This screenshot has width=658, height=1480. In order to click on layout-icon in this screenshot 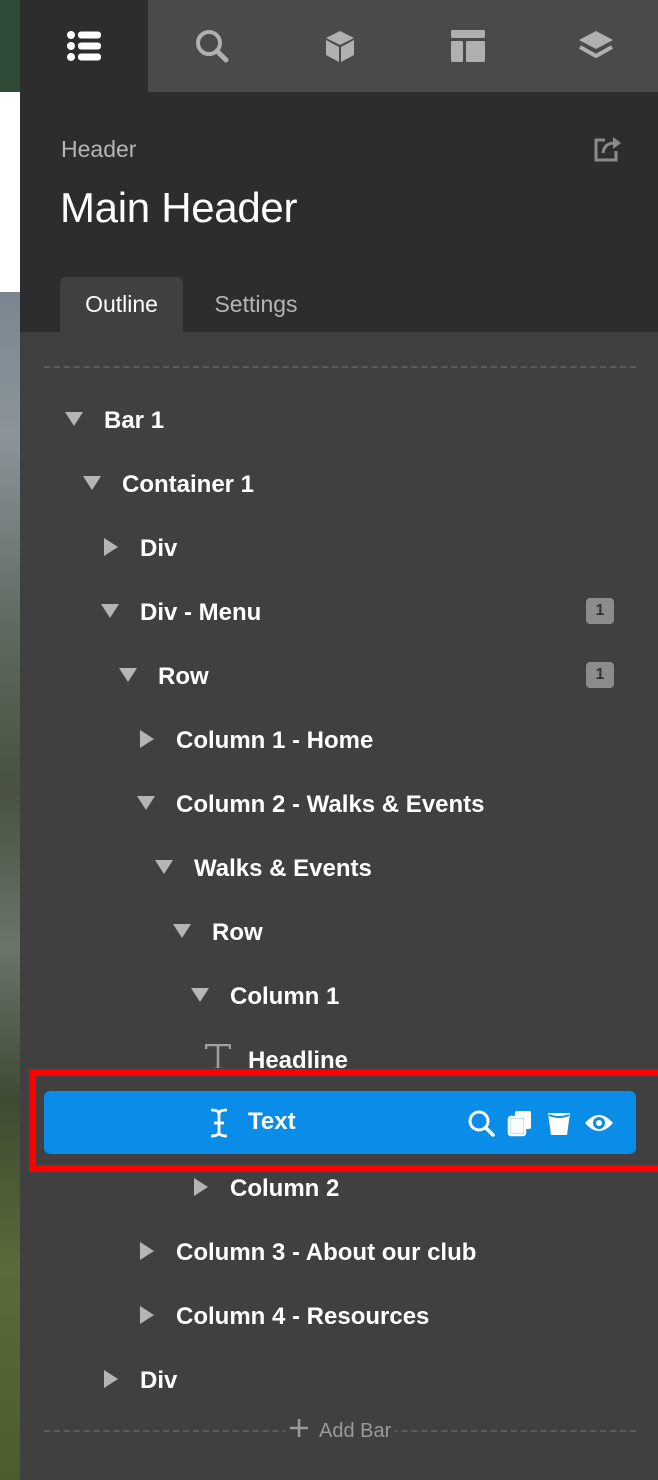, I will do `click(468, 46)`.